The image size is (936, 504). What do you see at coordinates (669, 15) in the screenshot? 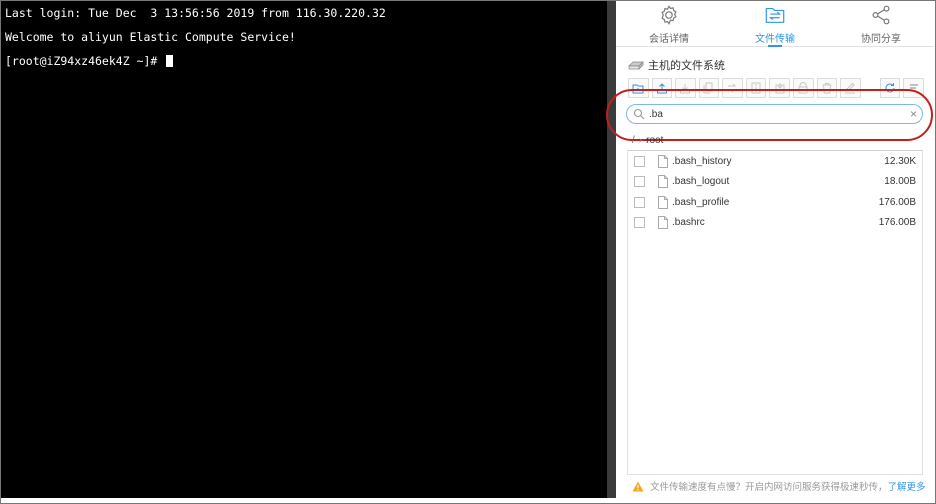
I see `gear-icon` at bounding box center [669, 15].